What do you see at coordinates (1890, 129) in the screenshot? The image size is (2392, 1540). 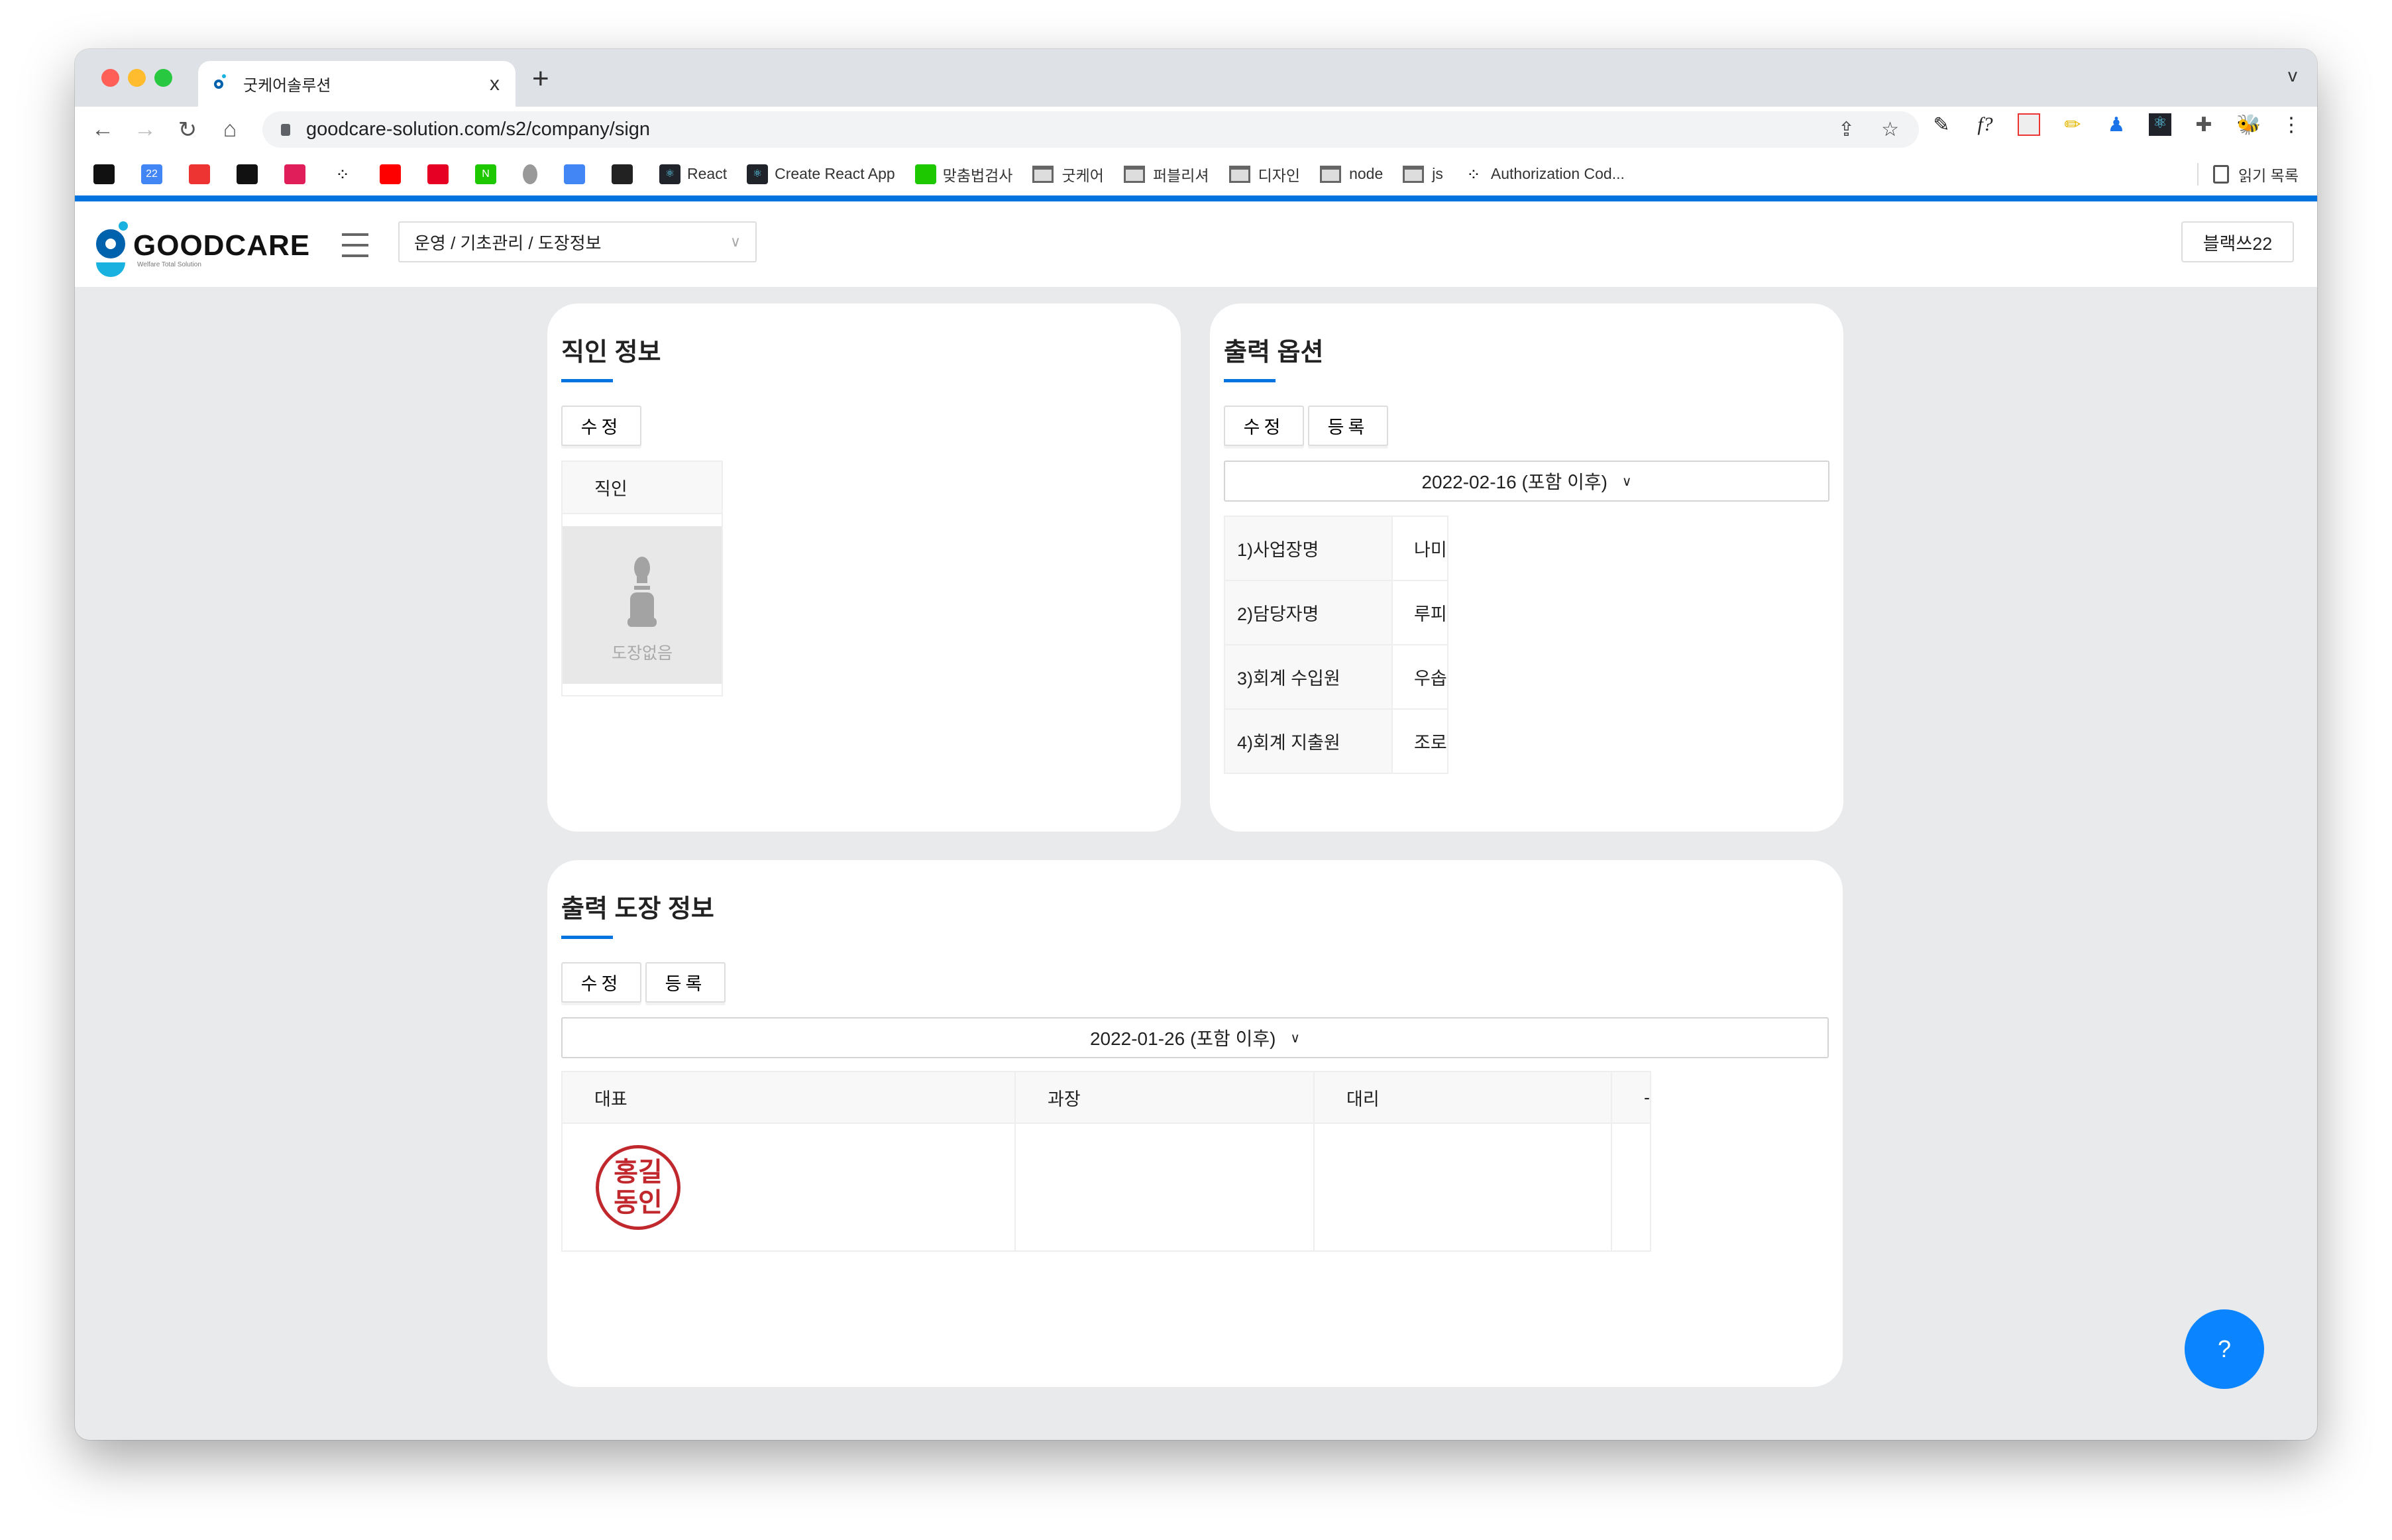 I see `bookmark-star-icon: ☆` at bounding box center [1890, 129].